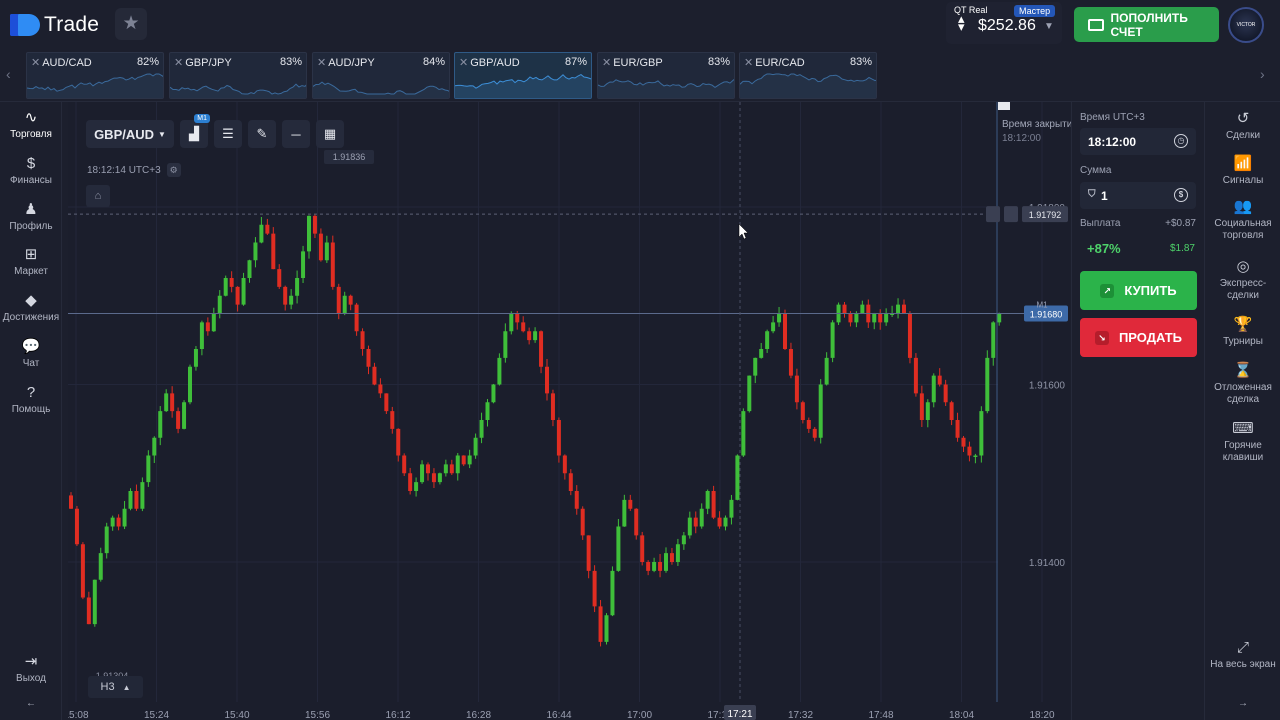 The height and width of the screenshot is (720, 1280). Describe the element at coordinates (31, 307) in the screenshot. I see `nav-item-achievements: ◆ Достижения` at that location.